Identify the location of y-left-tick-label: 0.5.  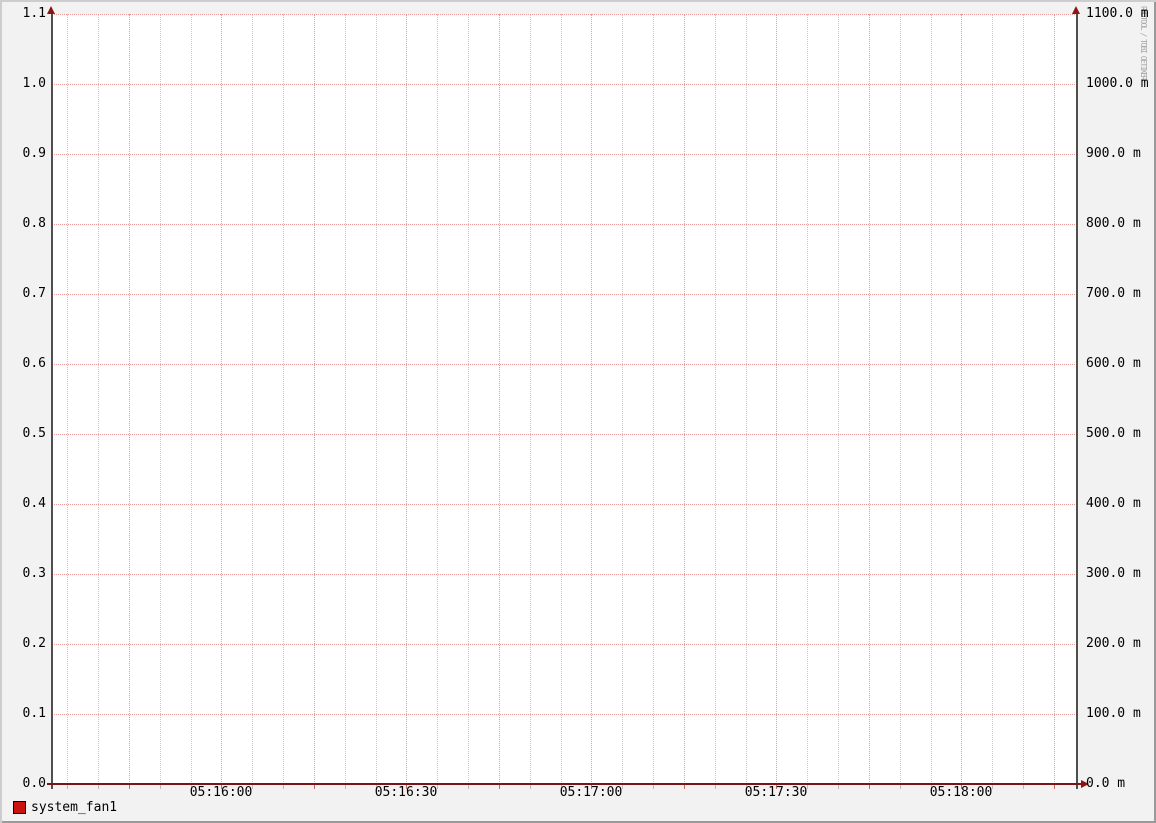
(34, 433).